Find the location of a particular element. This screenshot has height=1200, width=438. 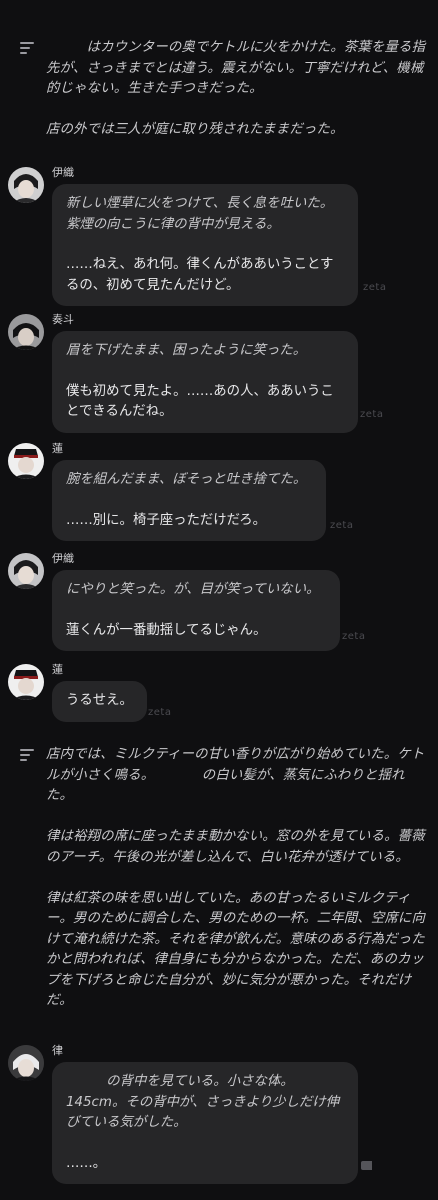

character-name: 律 is located at coordinates (57, 1050).